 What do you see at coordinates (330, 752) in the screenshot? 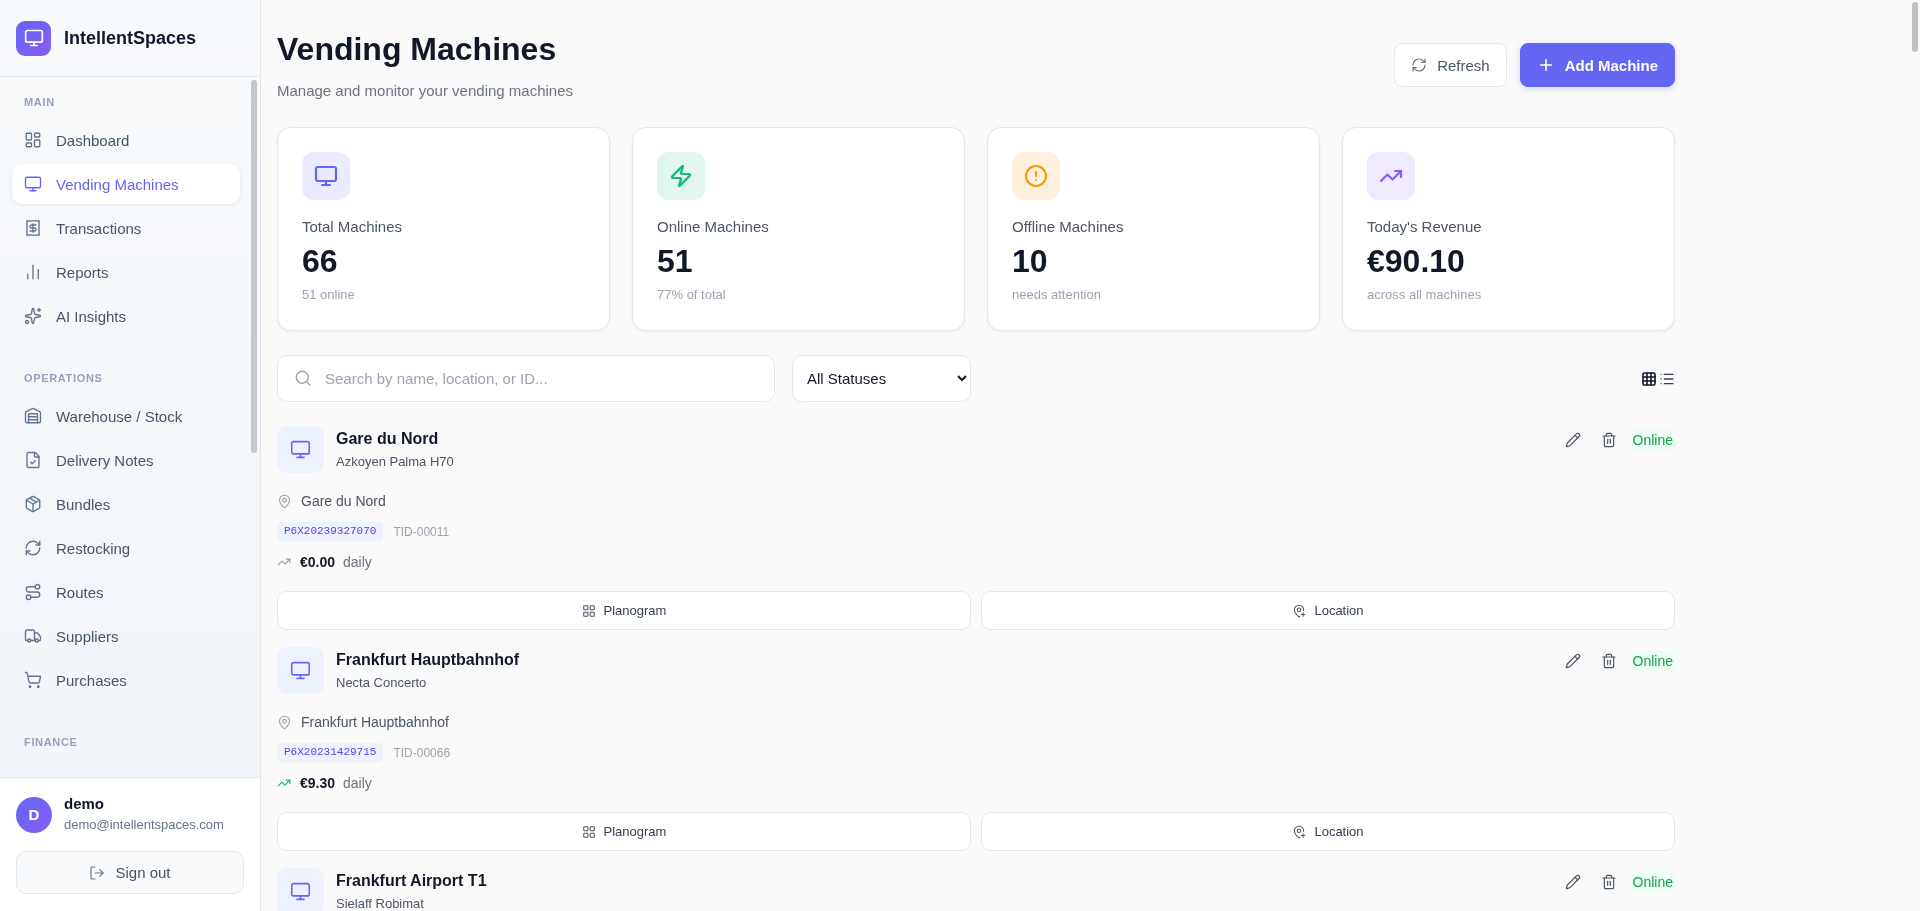
I see `serial-tag: P6X20231429715` at bounding box center [330, 752].